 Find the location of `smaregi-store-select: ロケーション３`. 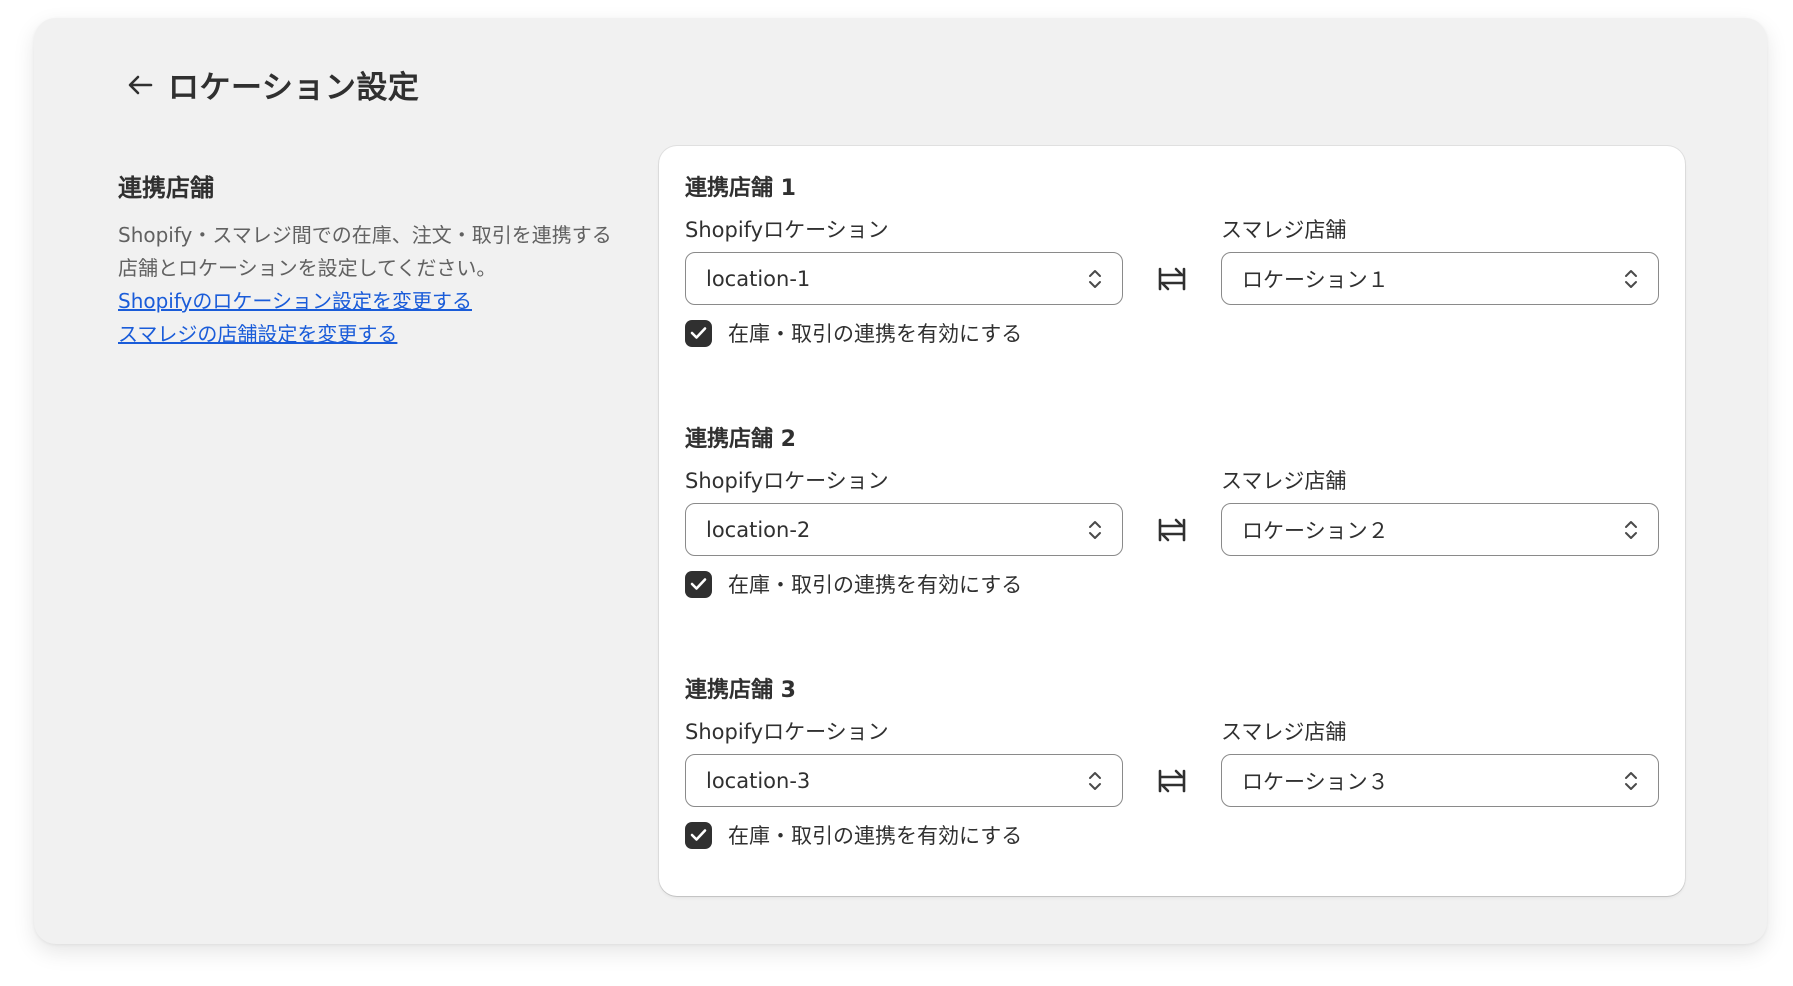

smaregi-store-select: ロケーション３ is located at coordinates (1440, 780).